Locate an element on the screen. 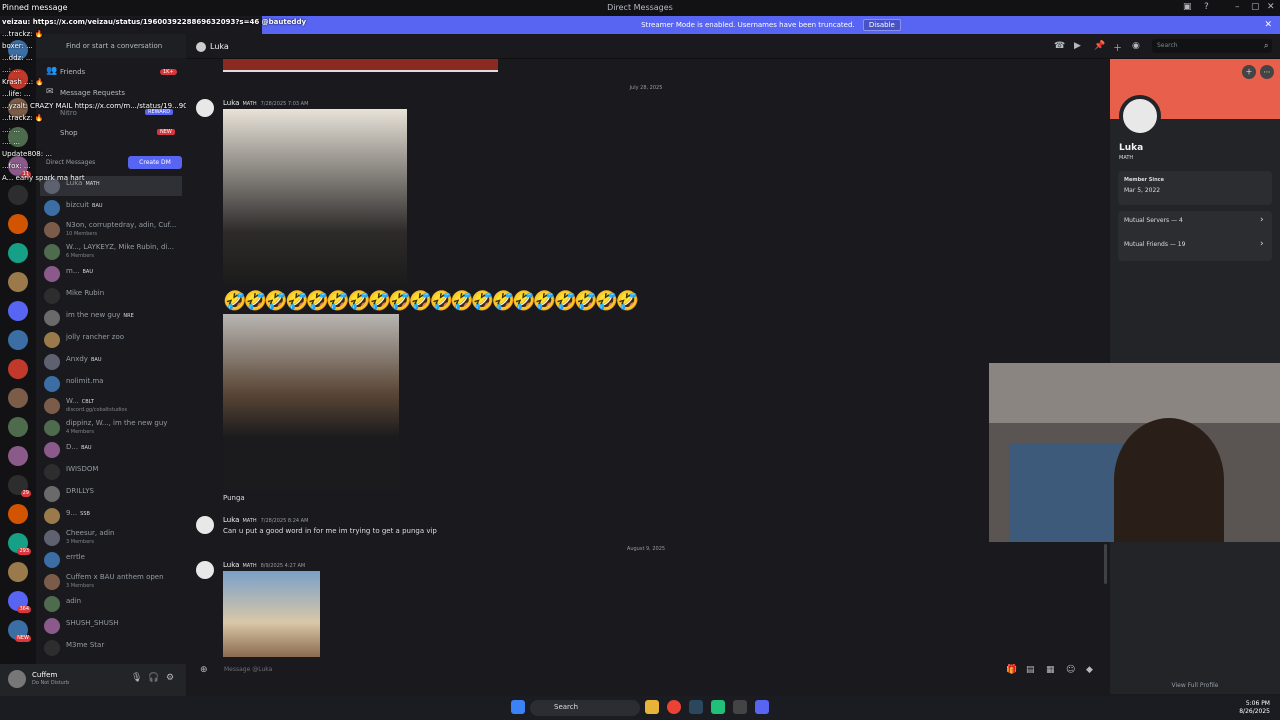  scrollbar is located at coordinates (1105, 564).